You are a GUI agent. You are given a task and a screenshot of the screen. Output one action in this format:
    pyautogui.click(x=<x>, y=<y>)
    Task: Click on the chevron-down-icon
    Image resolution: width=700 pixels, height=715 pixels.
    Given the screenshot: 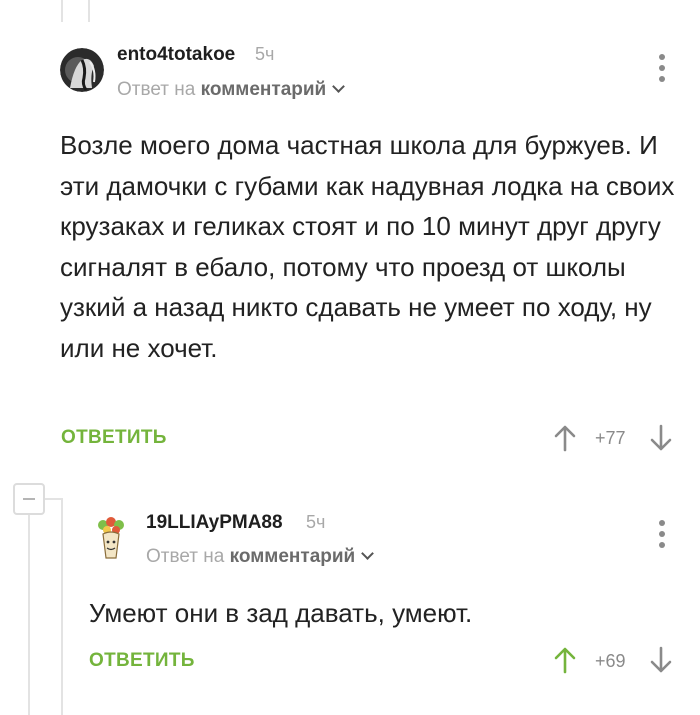 What is the action you would take?
    pyautogui.click(x=368, y=553)
    